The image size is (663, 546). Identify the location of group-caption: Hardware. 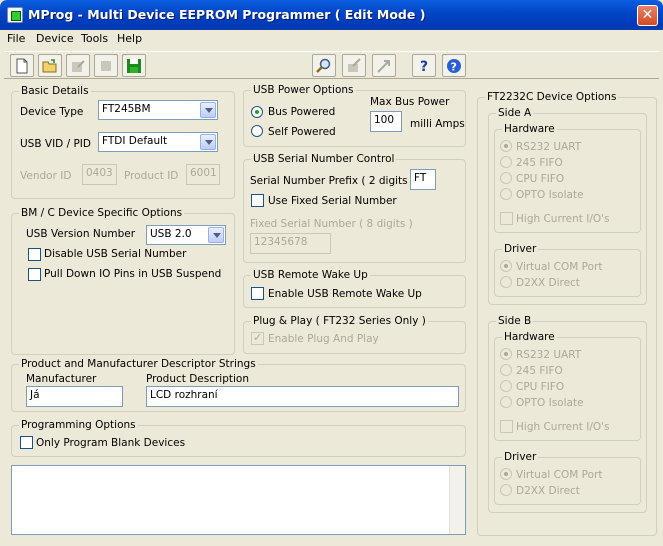
(529, 337).